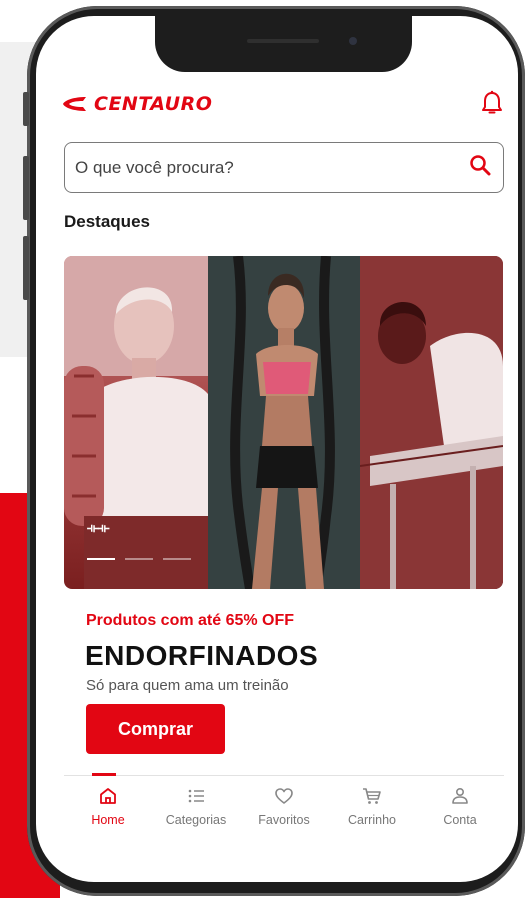 This screenshot has height=898, width=526. Describe the element at coordinates (136, 422) in the screenshot. I see `banner-photo-woman-mat` at that location.